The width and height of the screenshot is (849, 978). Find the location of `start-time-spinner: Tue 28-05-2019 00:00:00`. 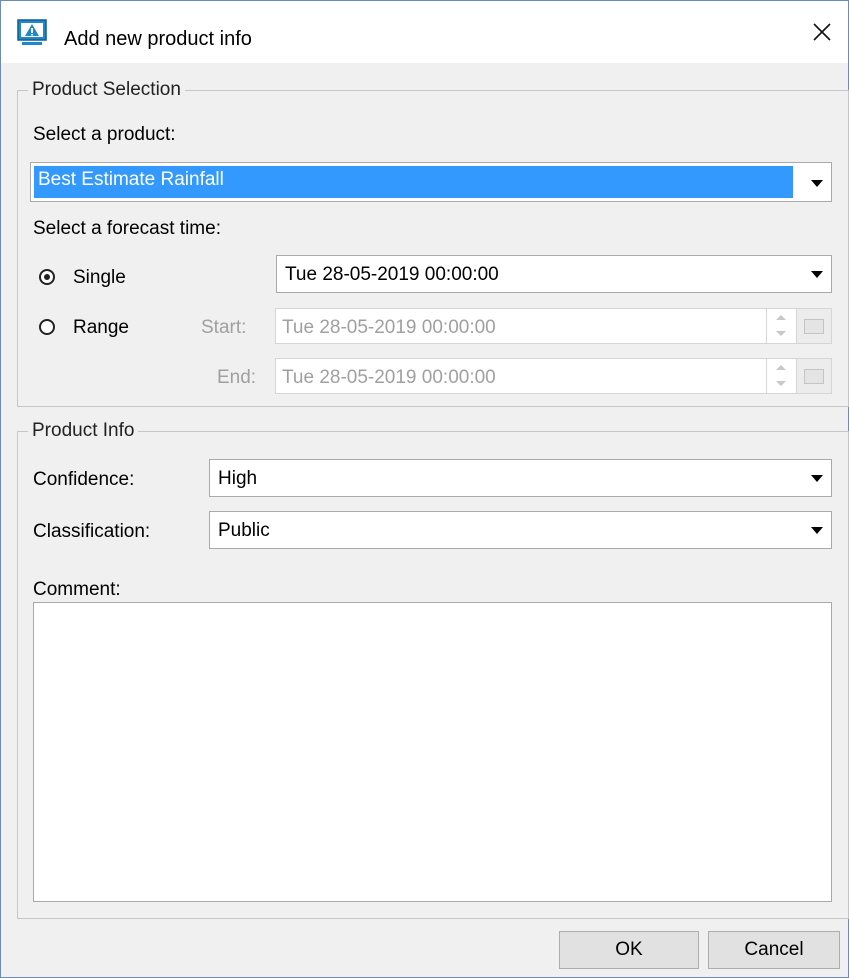

start-time-spinner: Tue 28-05-2019 00:00:00 is located at coordinates (553, 326).